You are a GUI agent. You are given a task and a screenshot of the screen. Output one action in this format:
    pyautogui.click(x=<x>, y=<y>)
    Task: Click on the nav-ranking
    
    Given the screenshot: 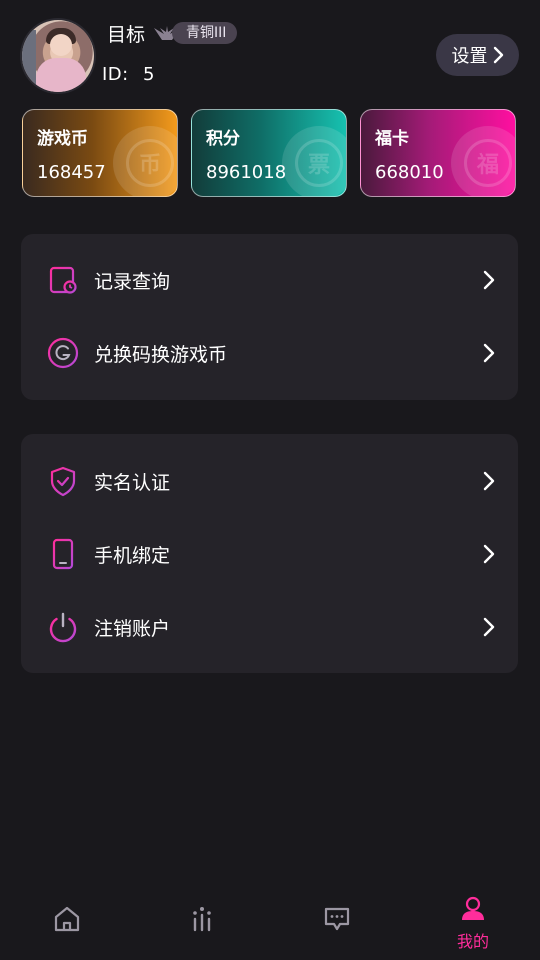 What is the action you would take?
    pyautogui.click(x=202, y=924)
    